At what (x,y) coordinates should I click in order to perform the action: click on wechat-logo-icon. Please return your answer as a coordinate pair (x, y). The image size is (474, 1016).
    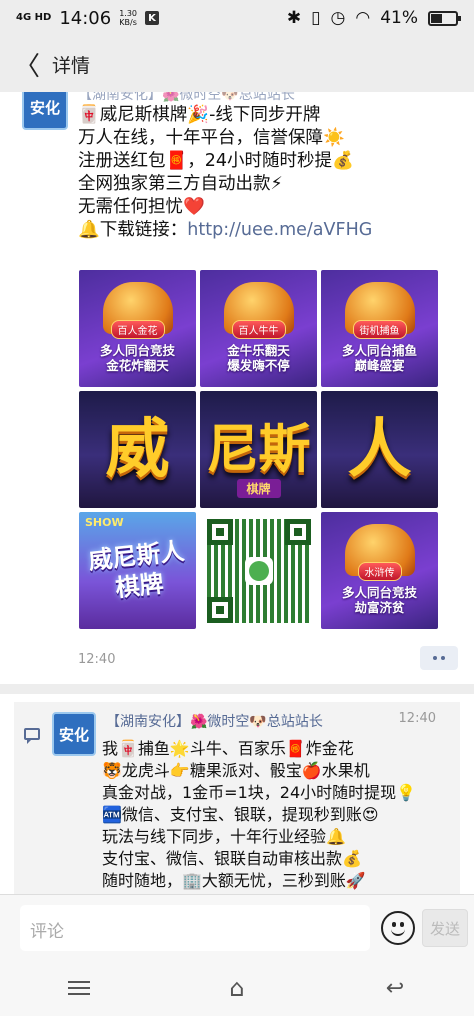
    Looking at the image, I should click on (258, 570).